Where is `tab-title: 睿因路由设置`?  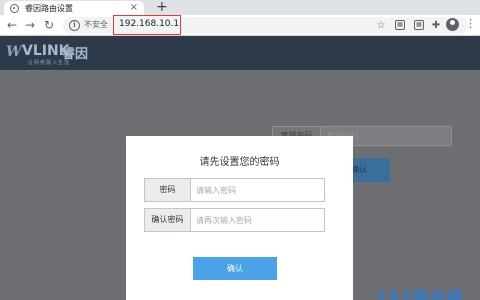 tab-title: 睿因路由设置 is located at coordinates (49, 8).